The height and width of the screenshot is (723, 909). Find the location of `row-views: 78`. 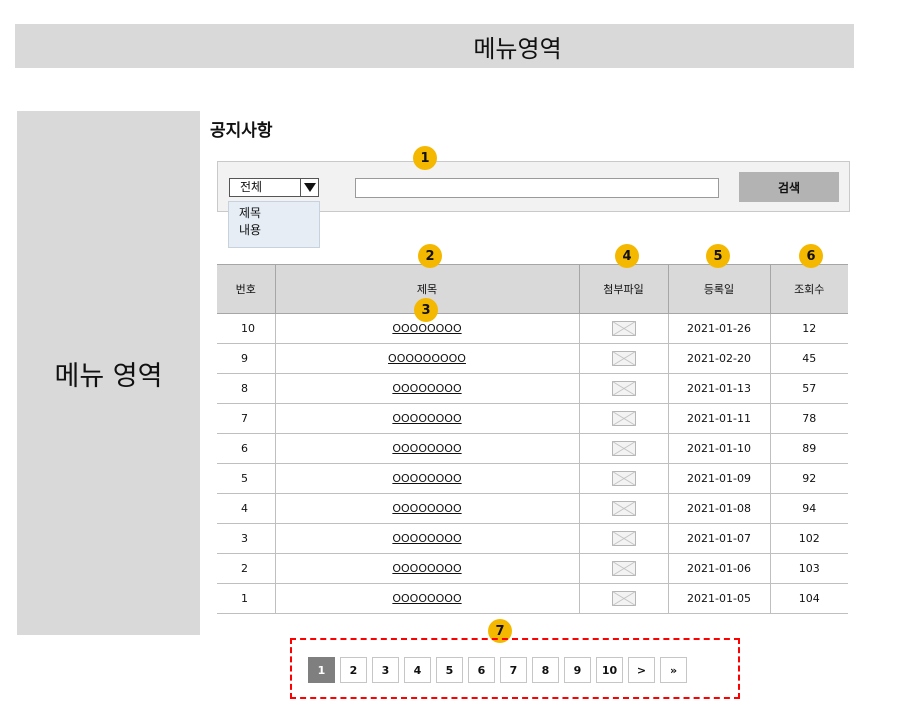

row-views: 78 is located at coordinates (808, 418).